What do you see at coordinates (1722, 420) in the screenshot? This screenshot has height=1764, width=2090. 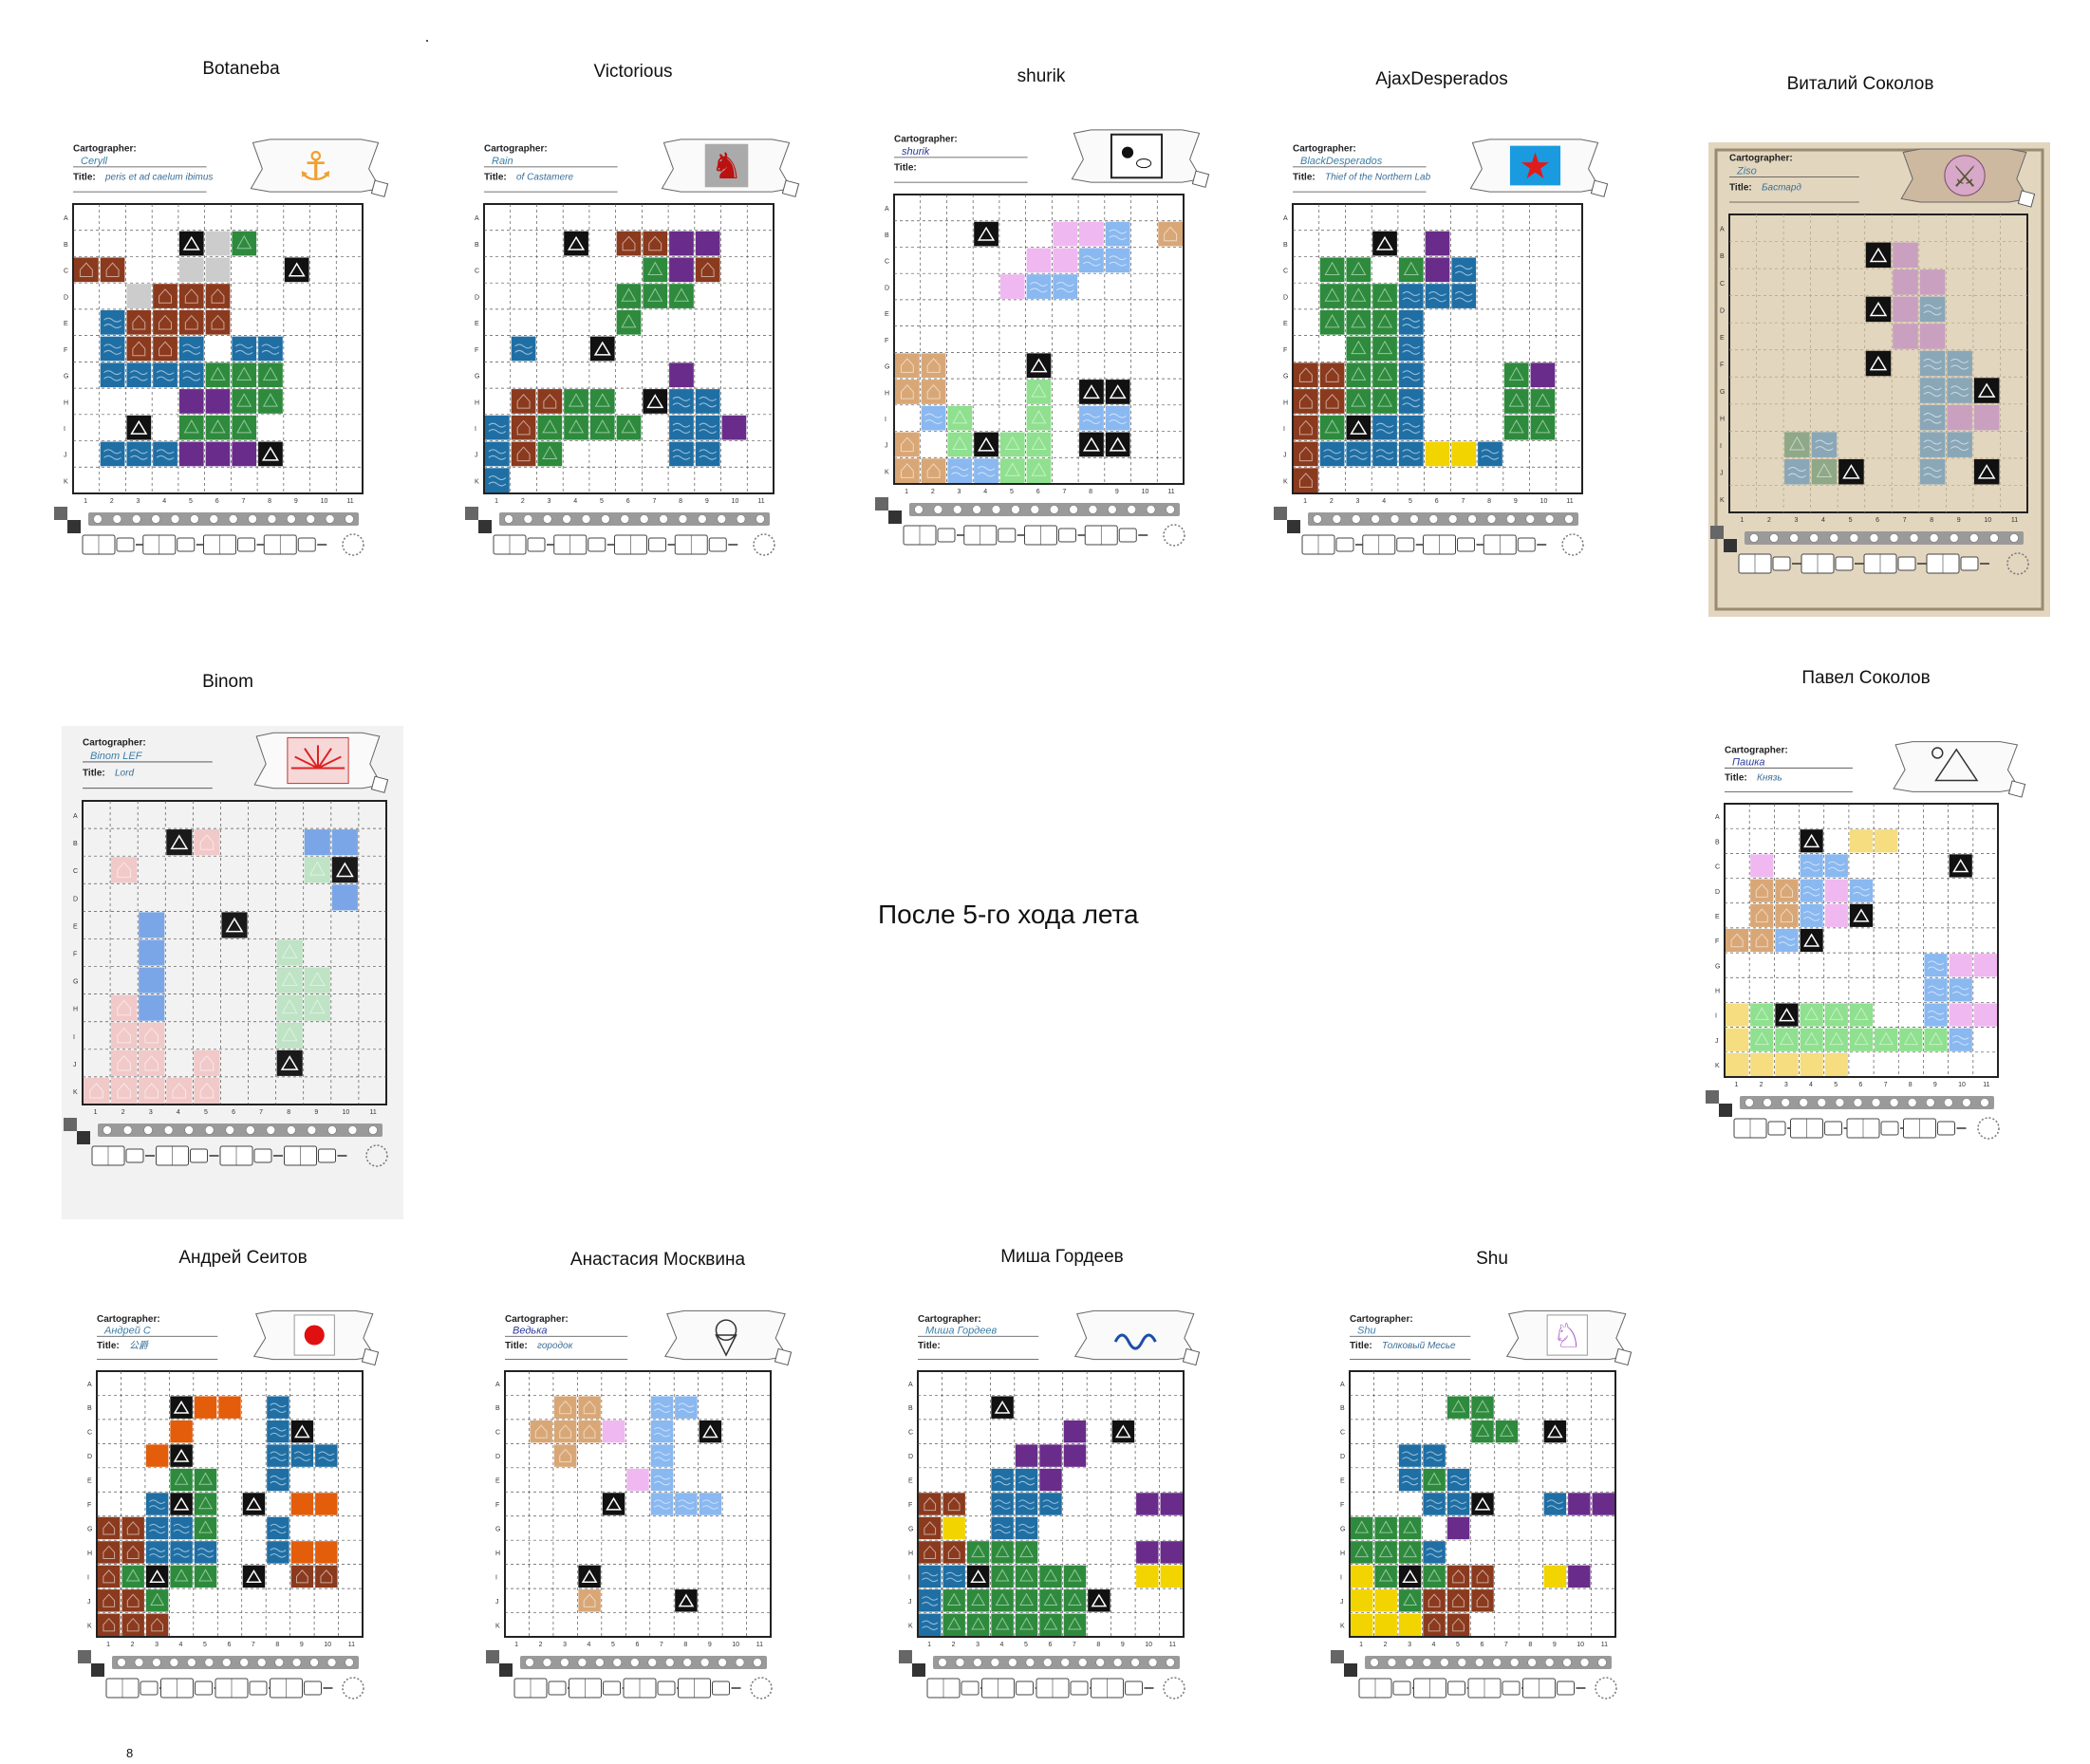 I see `row-label: H` at bounding box center [1722, 420].